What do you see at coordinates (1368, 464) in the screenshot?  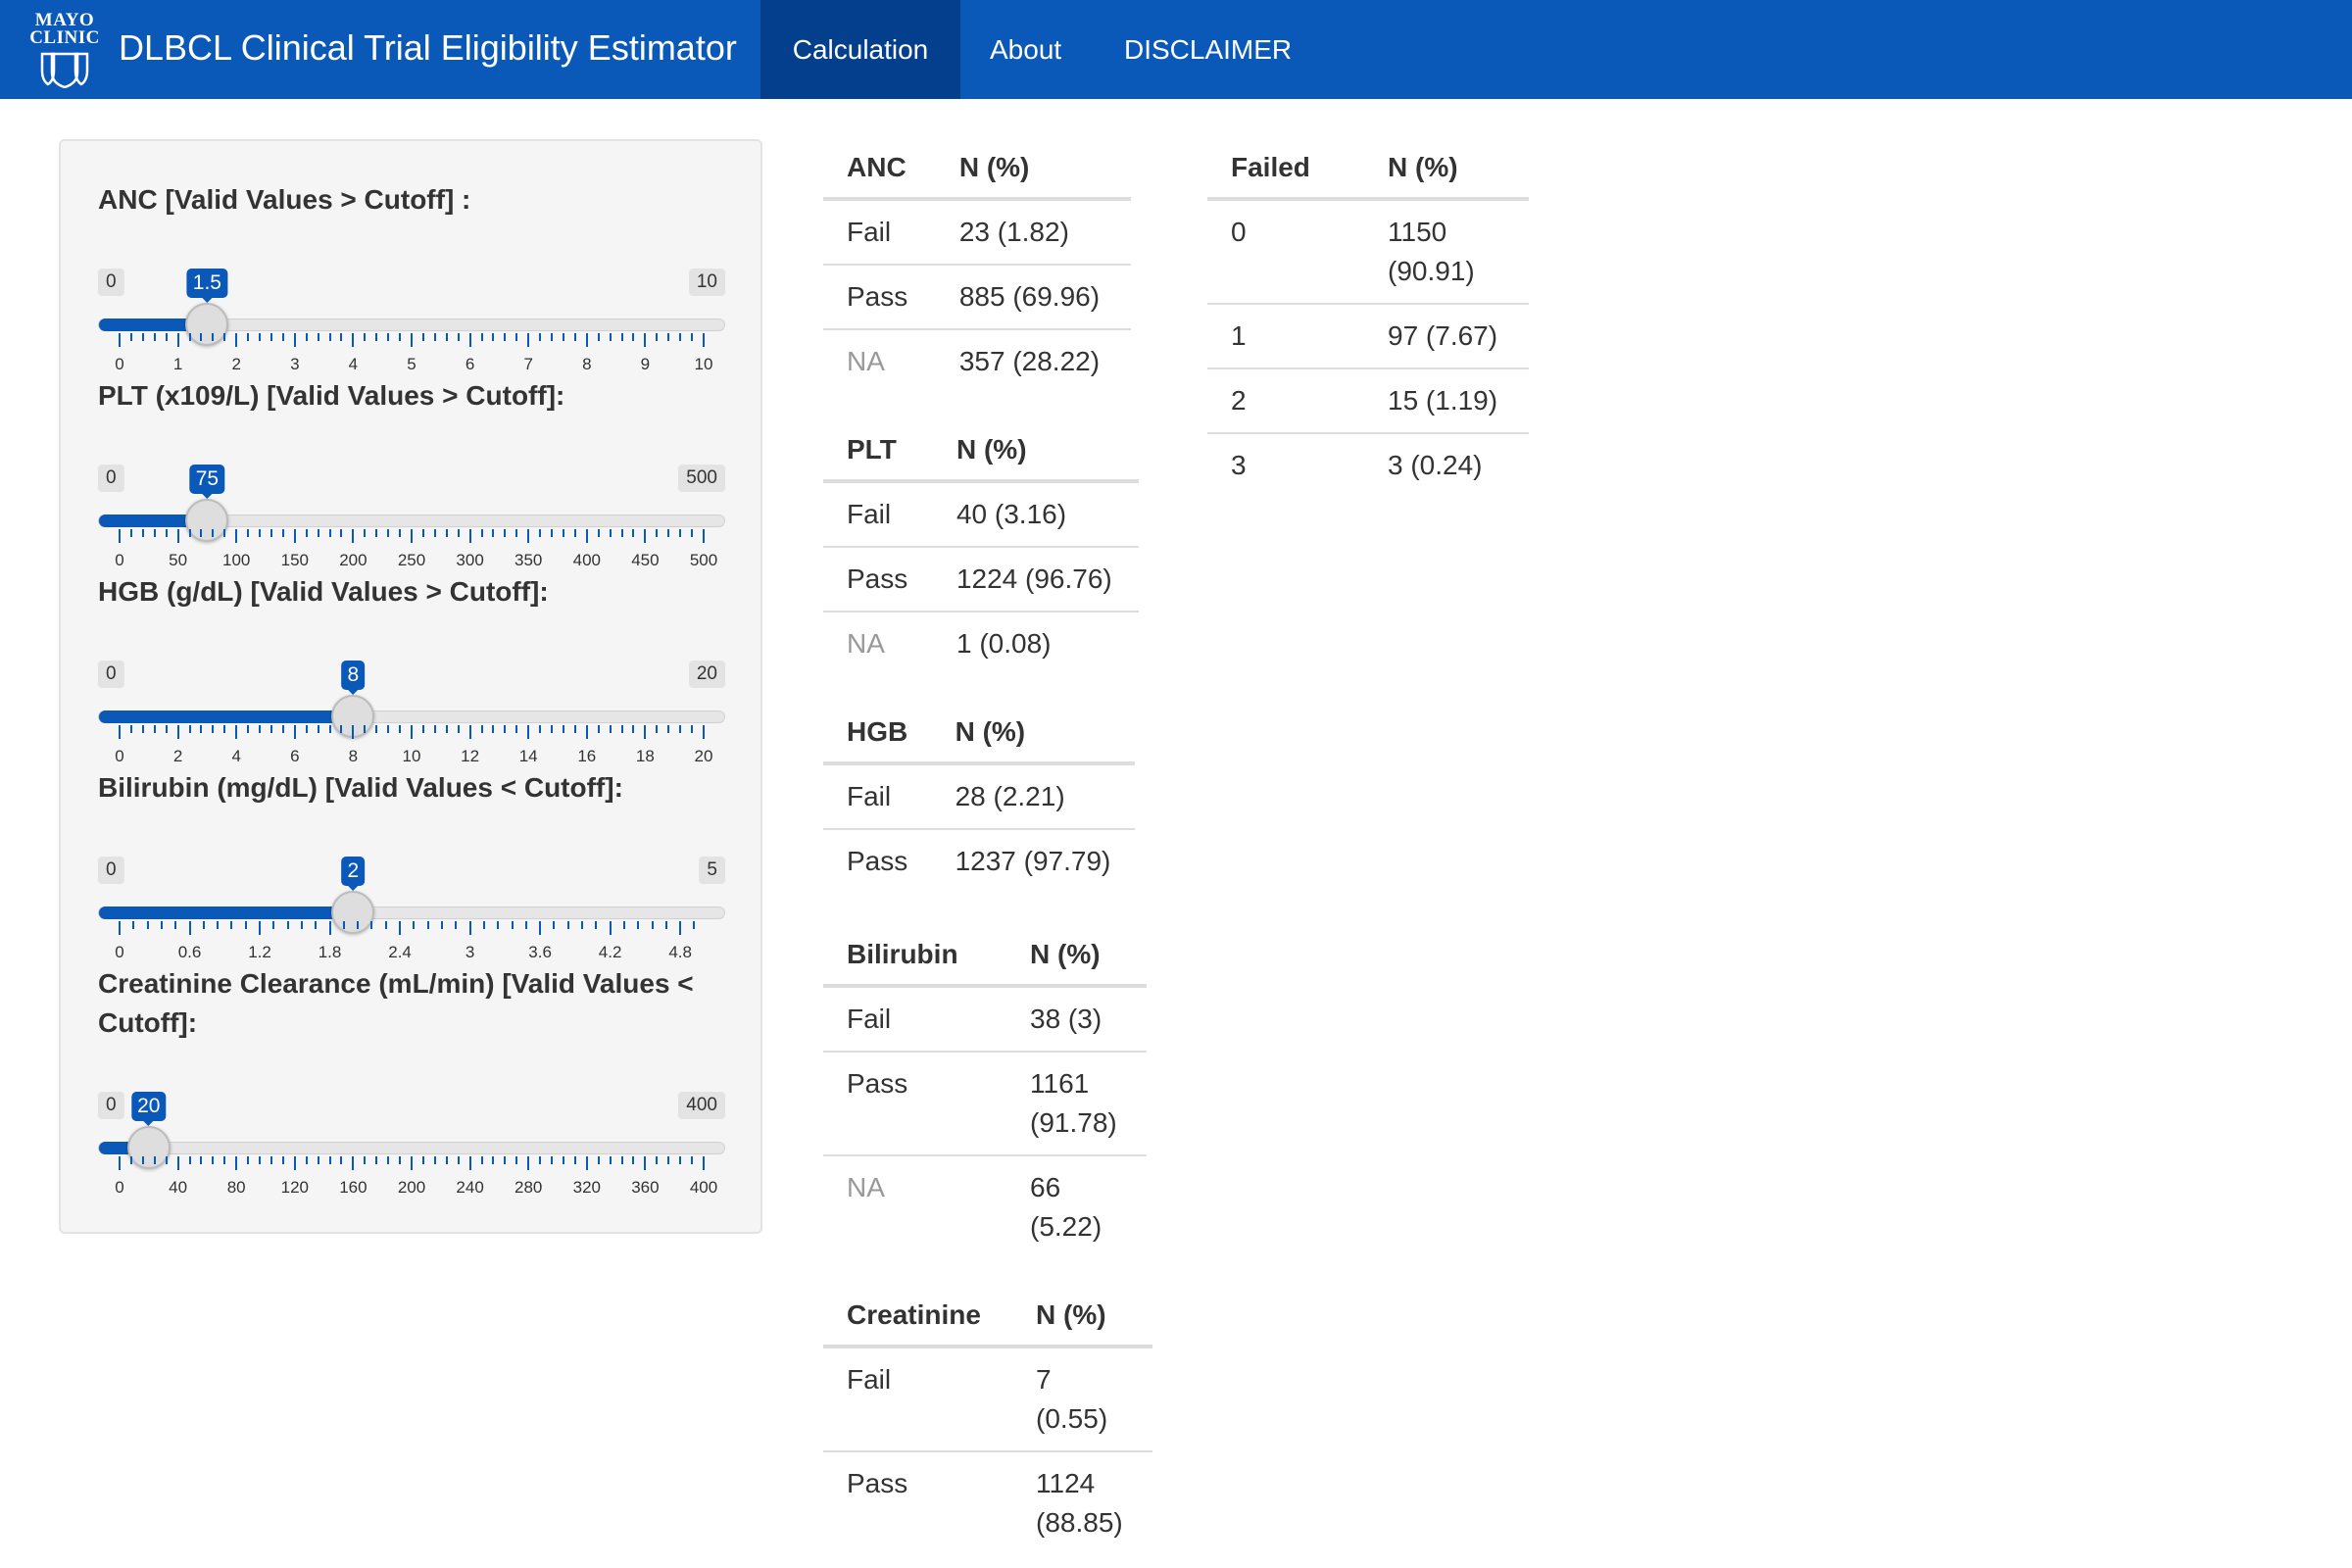 I see `table-row: 3 3 (0.24)` at bounding box center [1368, 464].